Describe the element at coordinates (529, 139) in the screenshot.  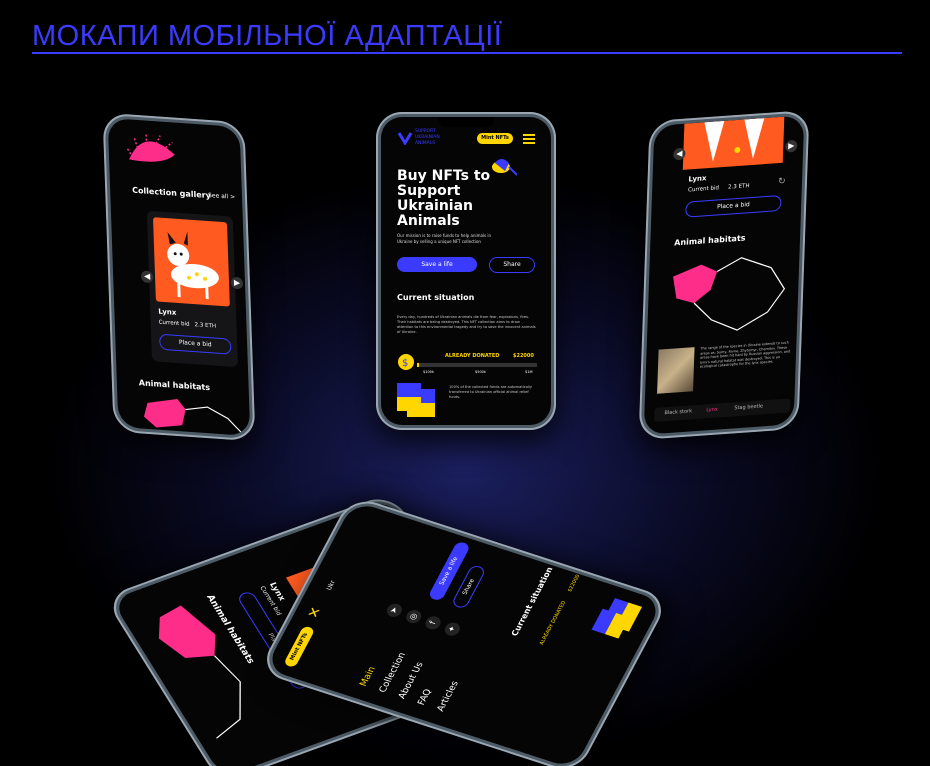
I see `hamburger-menu-icon` at that location.